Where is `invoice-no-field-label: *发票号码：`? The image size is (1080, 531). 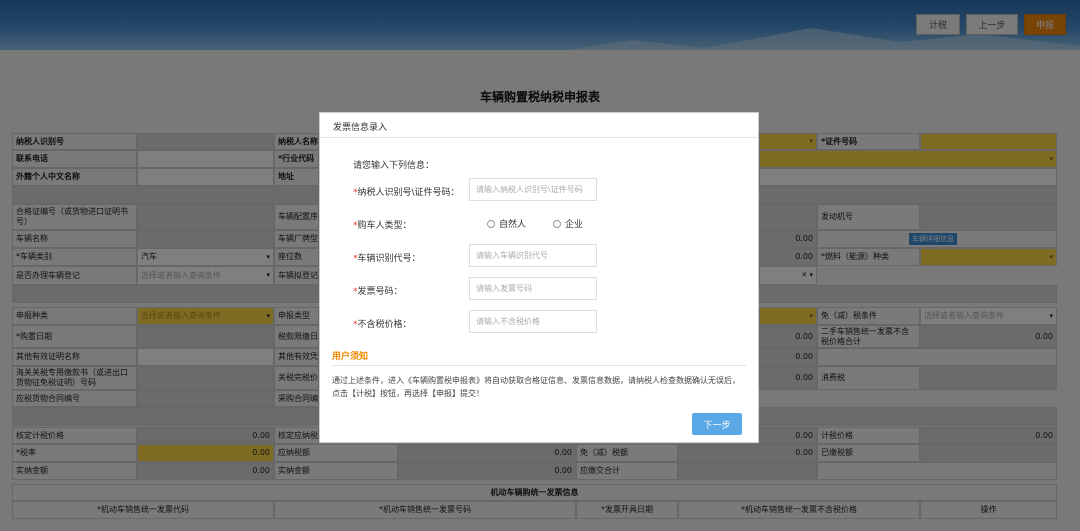
invoice-no-field-label: *发票号码： is located at coordinates (378, 292).